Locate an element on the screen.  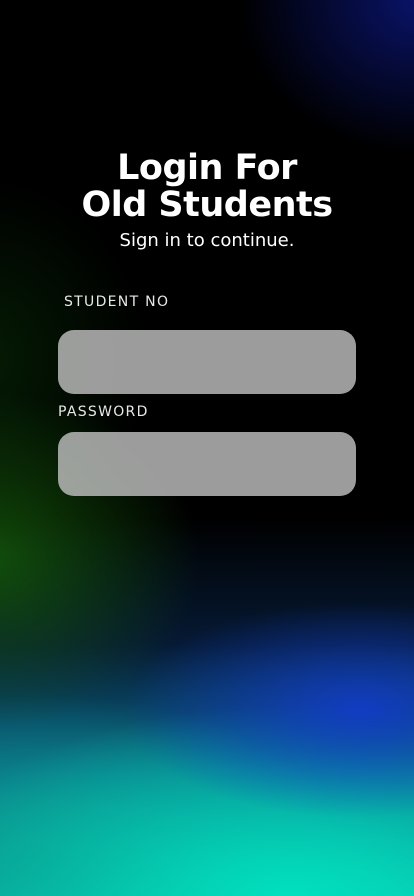
page-title-line-1: Login For is located at coordinates (207, 168).